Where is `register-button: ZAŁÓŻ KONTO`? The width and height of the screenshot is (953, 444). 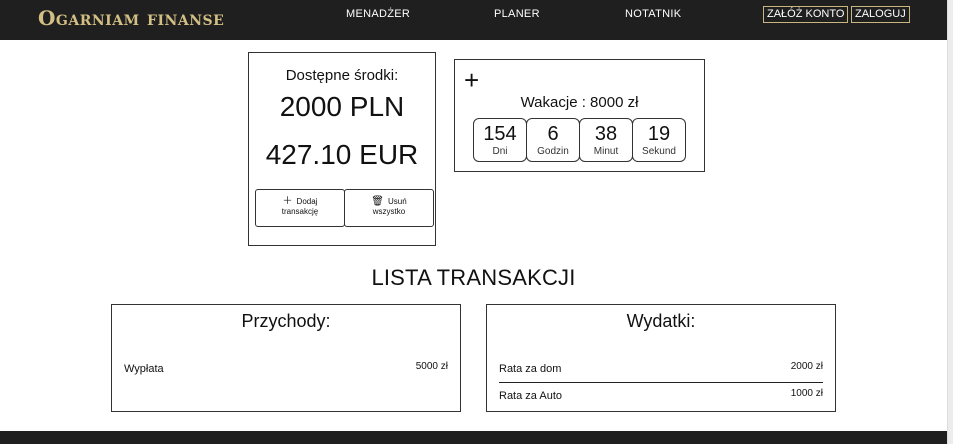
register-button: ZAŁÓŻ KONTO is located at coordinates (806, 14).